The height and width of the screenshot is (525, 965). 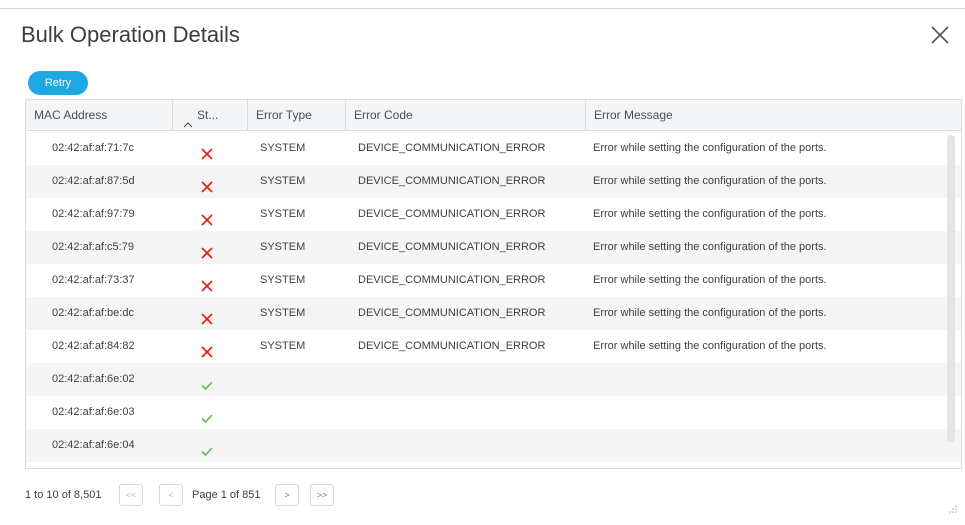 I want to click on column-header-label: Error Code, so click(x=383, y=115).